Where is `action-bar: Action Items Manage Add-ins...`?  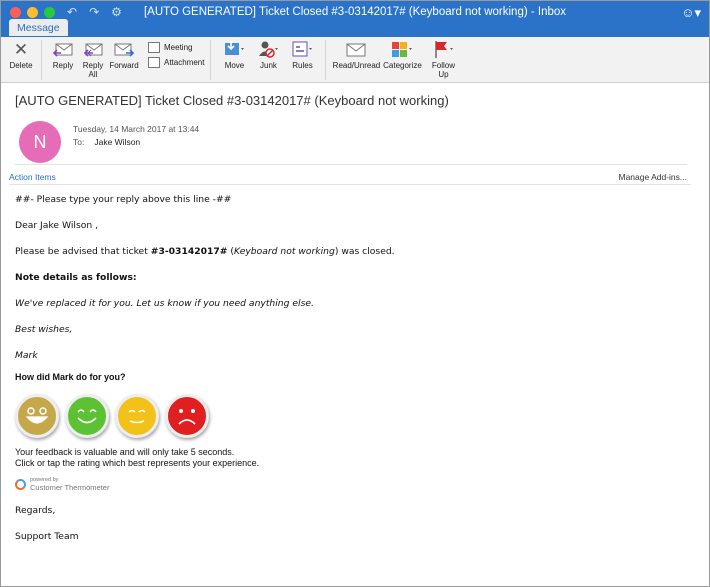
action-bar: Action Items Manage Add-ins... is located at coordinates (350, 176).